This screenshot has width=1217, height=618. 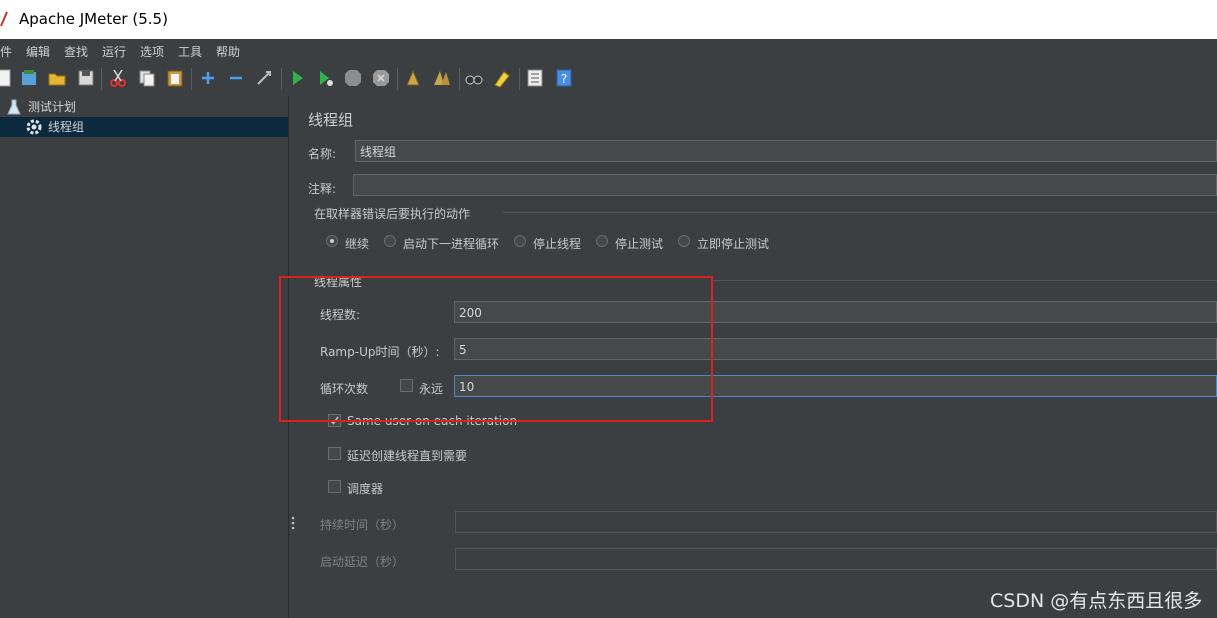 What do you see at coordinates (34, 127) in the screenshot?
I see `gear-icon` at bounding box center [34, 127].